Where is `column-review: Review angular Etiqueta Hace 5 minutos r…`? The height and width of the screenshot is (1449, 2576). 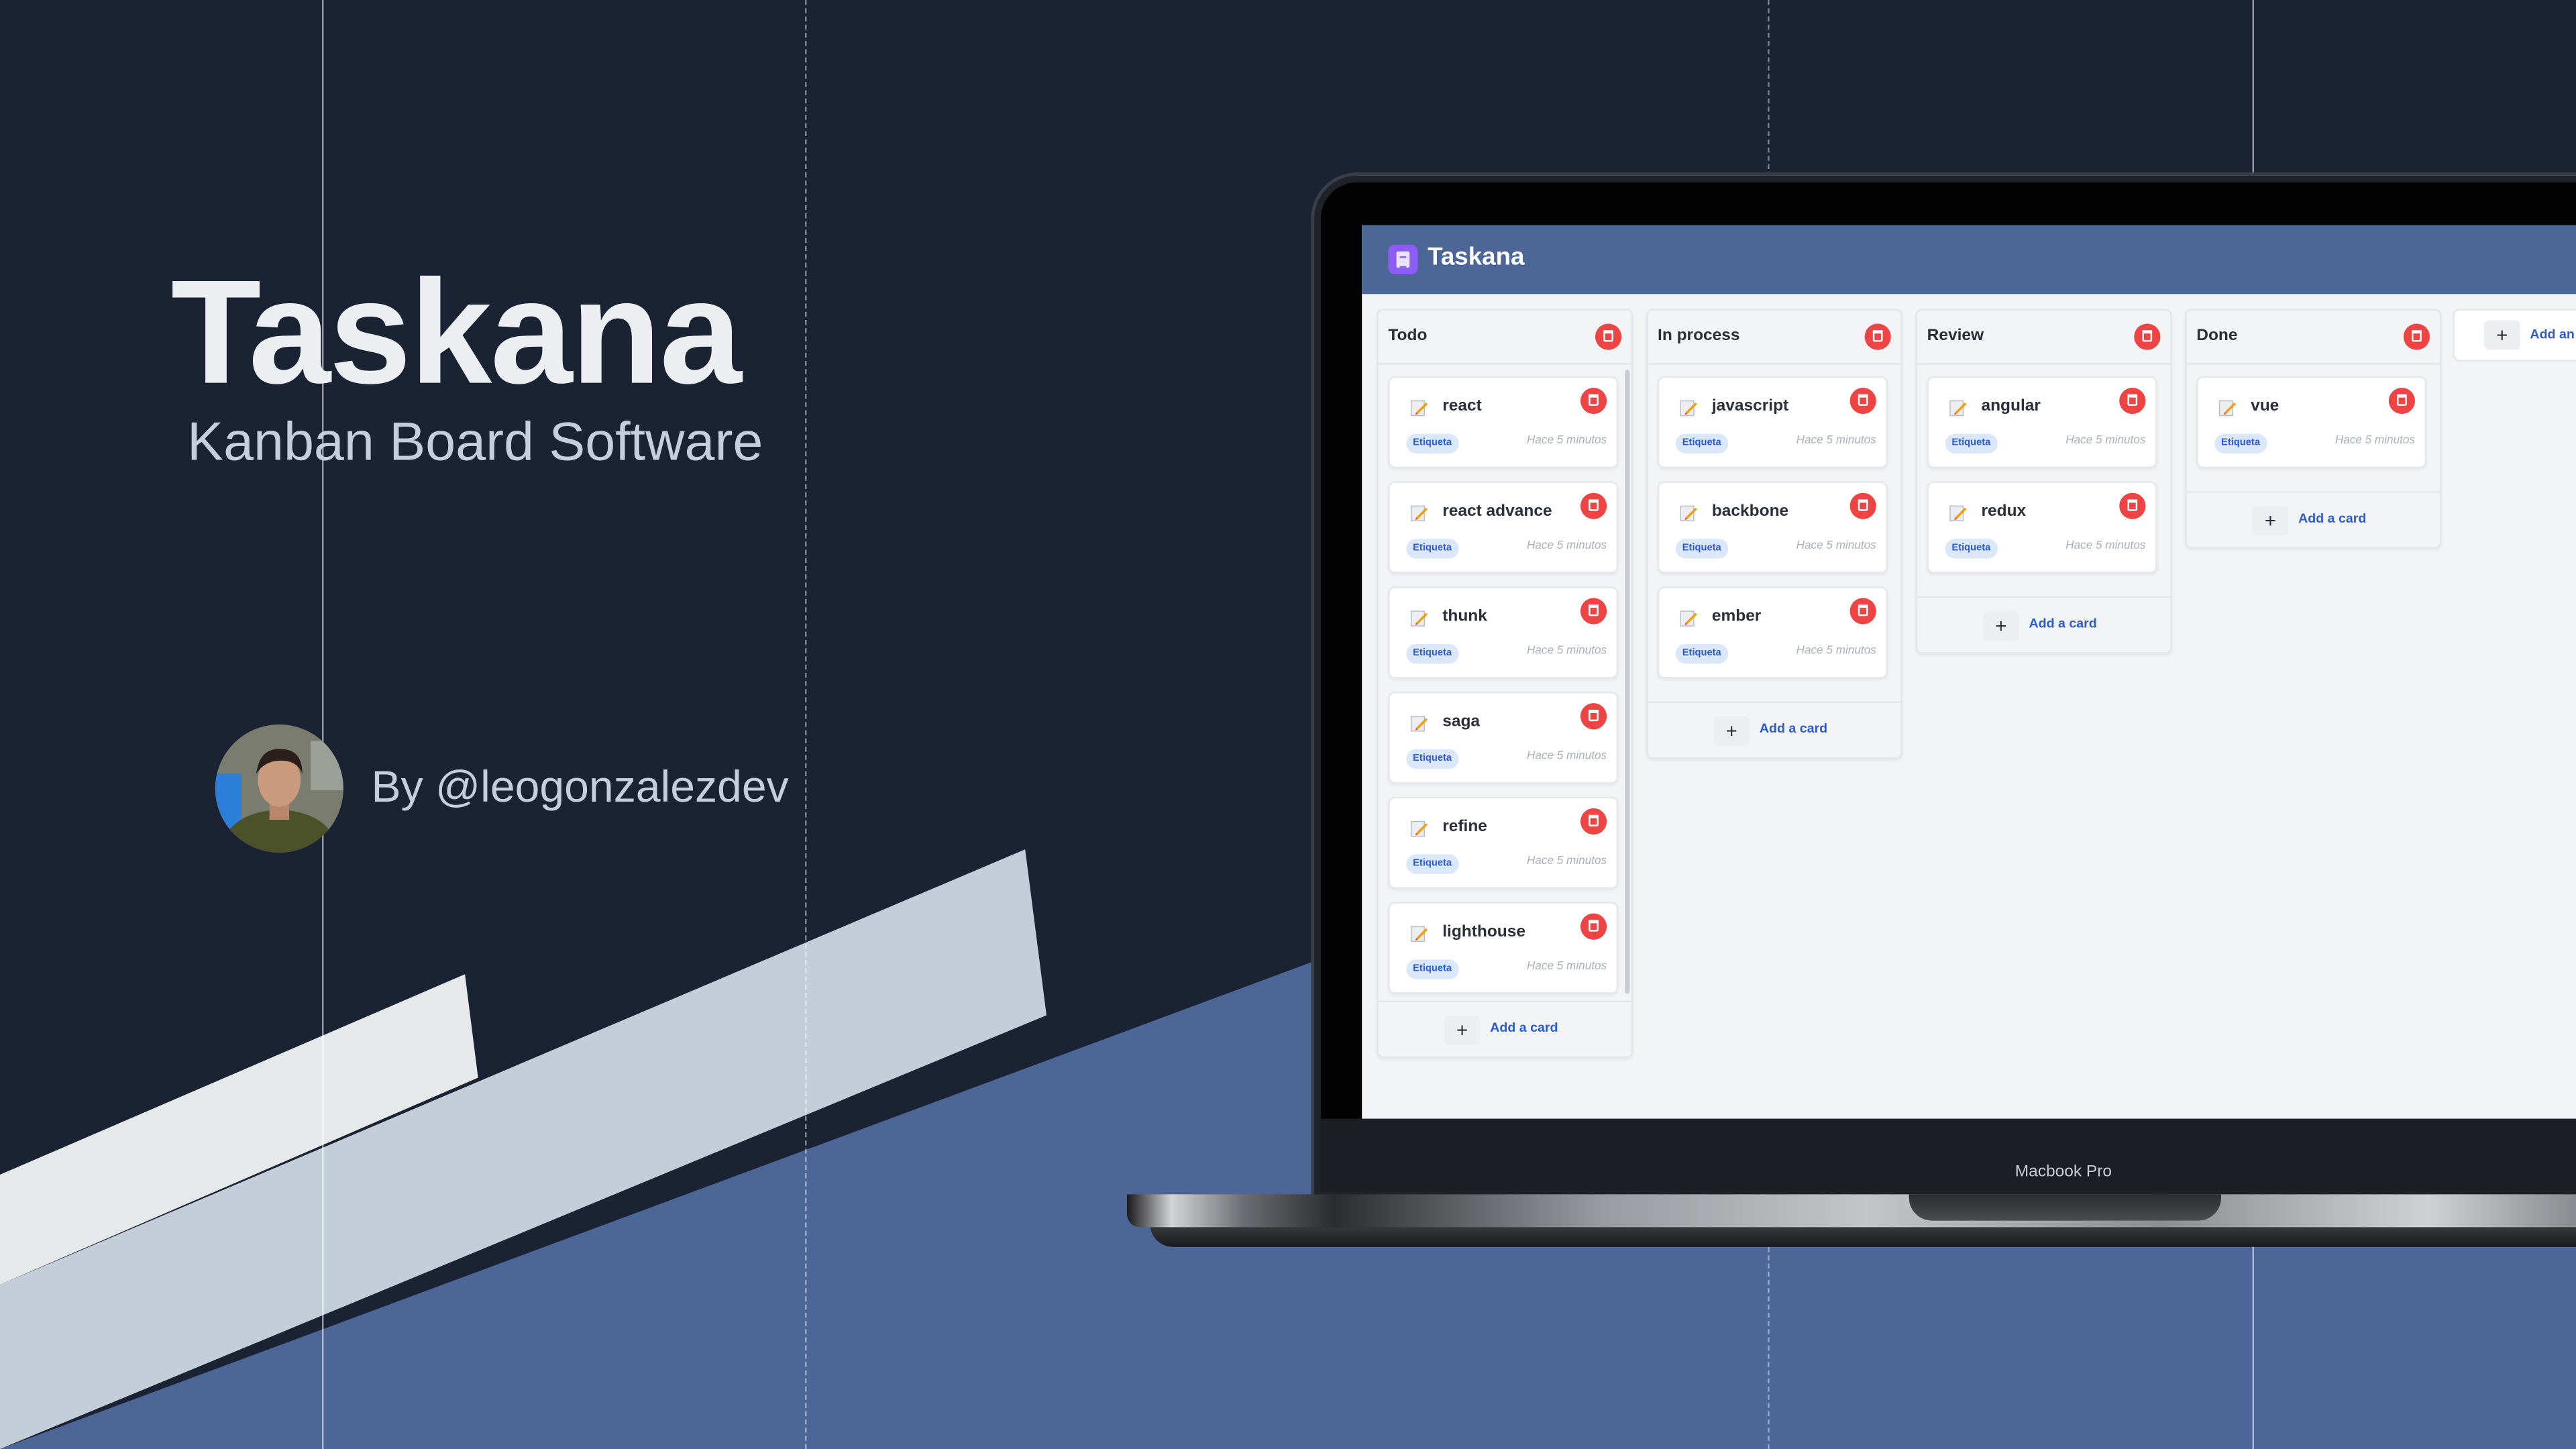
column-review: Review angular Etiqueta Hace 5 minutos r… is located at coordinates (2043, 481).